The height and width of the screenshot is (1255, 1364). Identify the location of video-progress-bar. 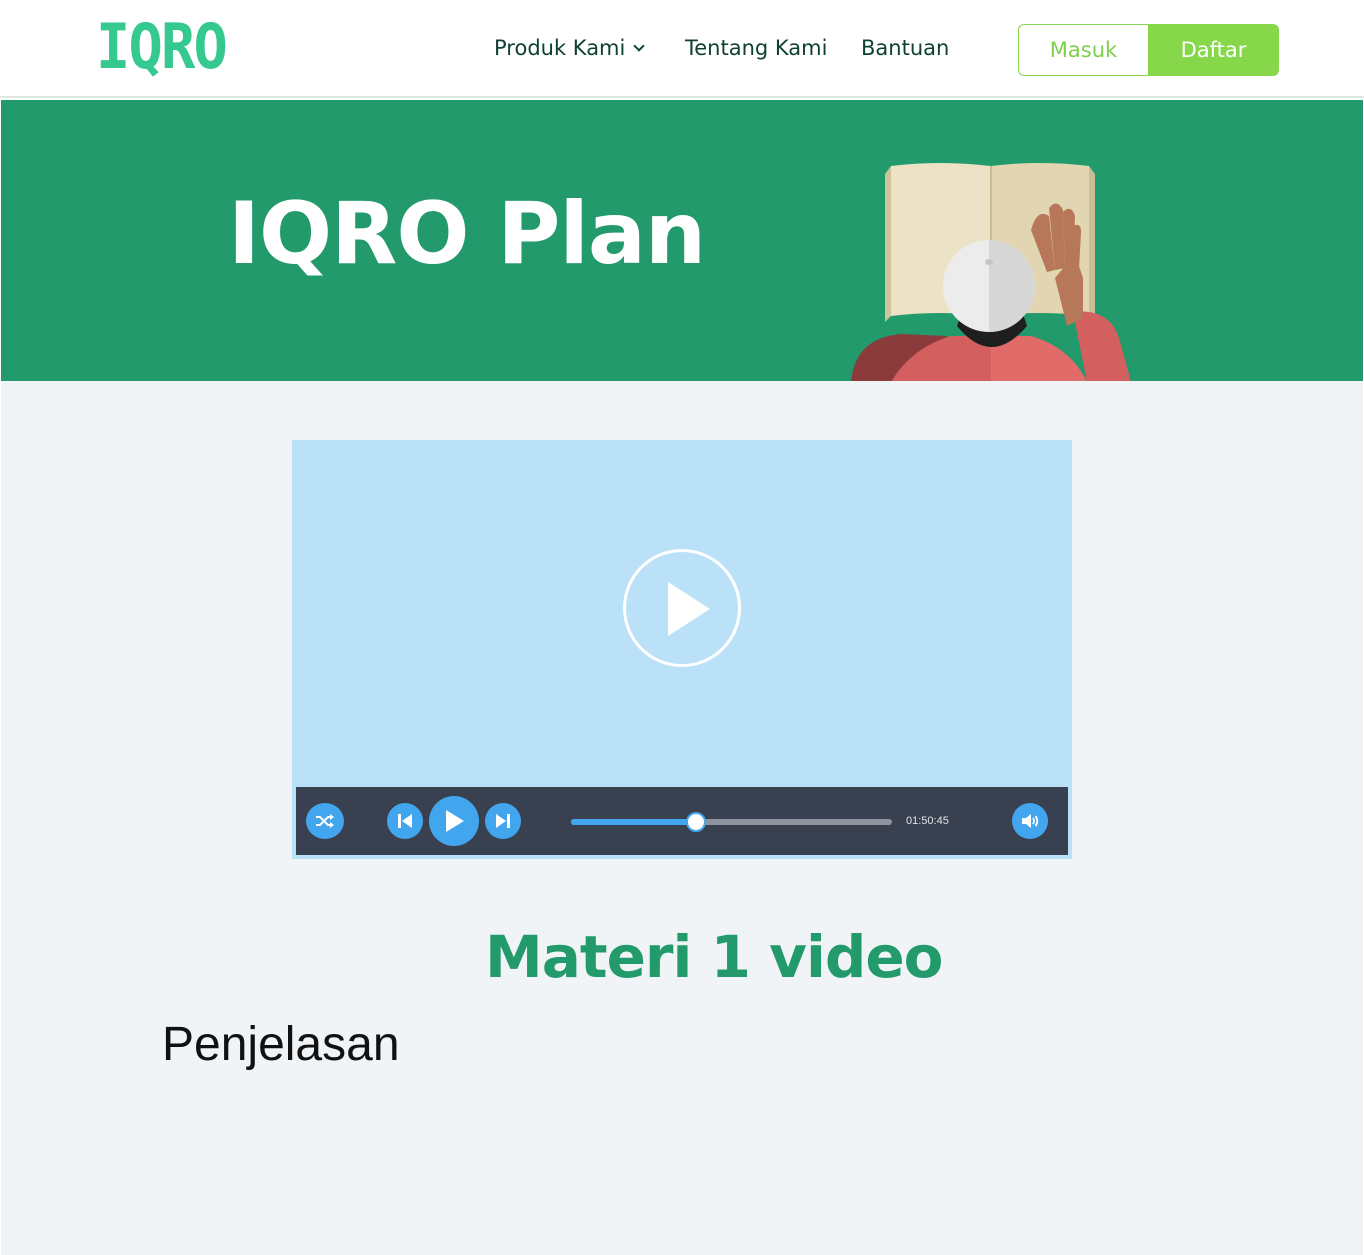
(731, 822).